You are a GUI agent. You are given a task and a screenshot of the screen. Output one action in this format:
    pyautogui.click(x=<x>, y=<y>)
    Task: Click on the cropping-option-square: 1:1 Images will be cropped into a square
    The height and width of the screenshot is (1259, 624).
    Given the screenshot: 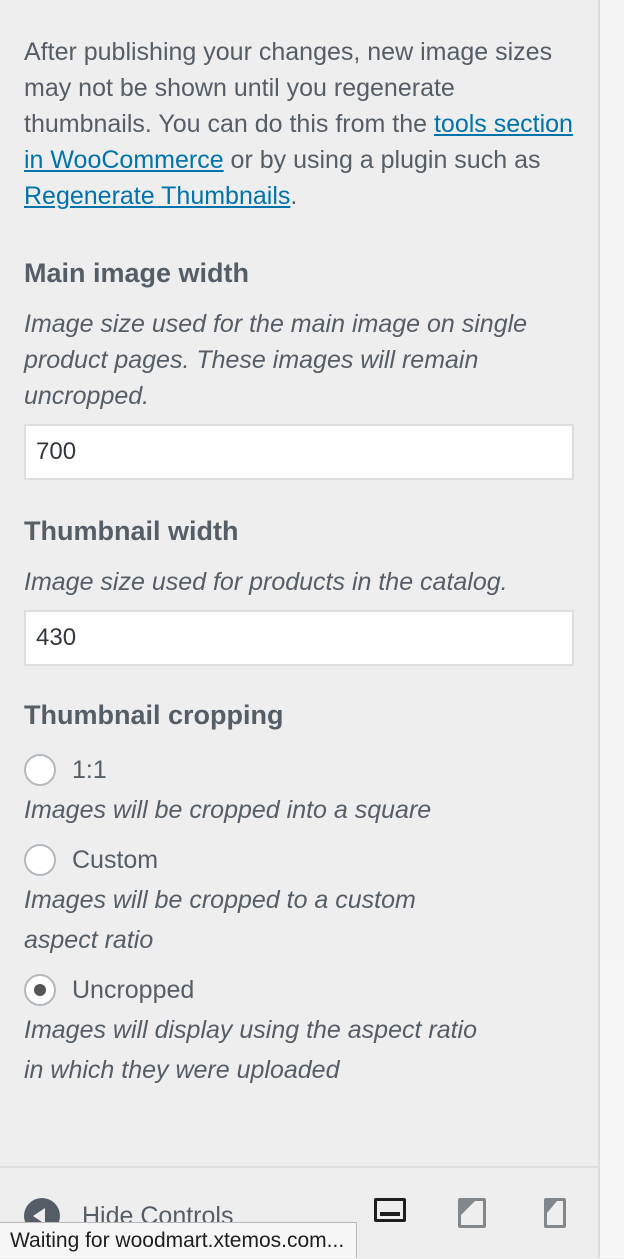 What is the action you would take?
    pyautogui.click(x=299, y=791)
    